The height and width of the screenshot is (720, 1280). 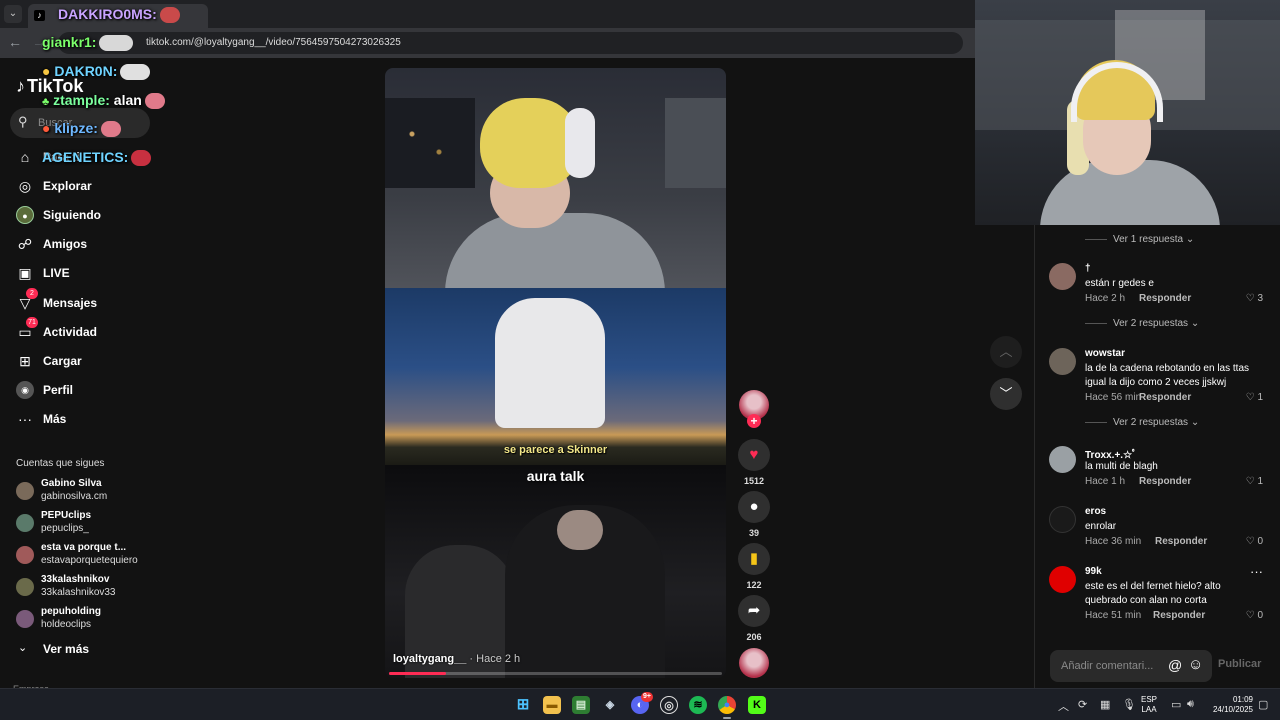 I want to click on account-name: Gabino Silva, so click(x=71, y=483).